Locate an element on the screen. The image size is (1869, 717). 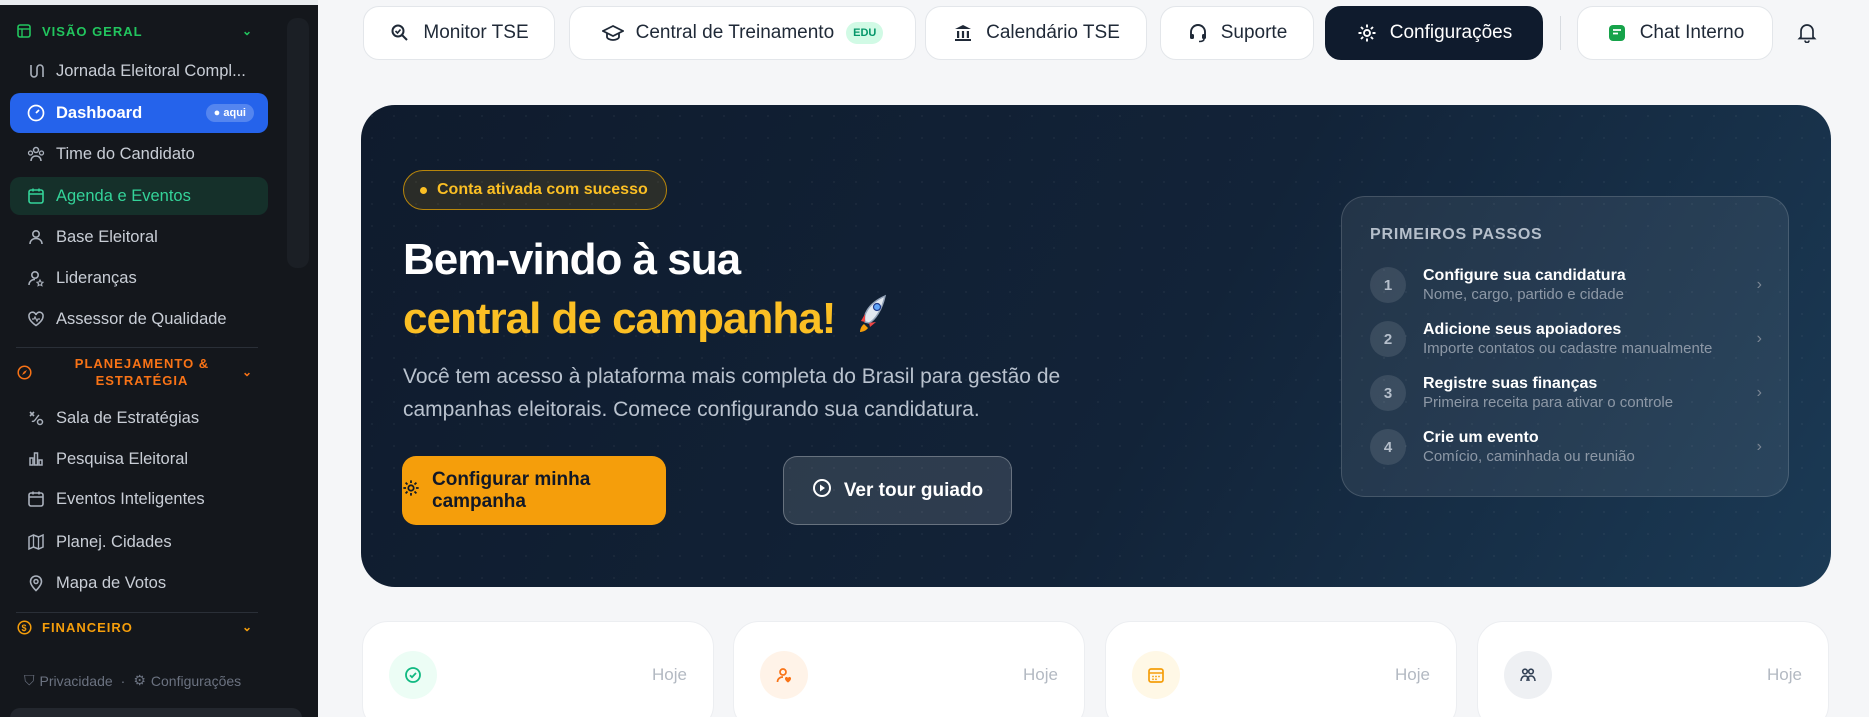
gear-icon is located at coordinates (411, 491).